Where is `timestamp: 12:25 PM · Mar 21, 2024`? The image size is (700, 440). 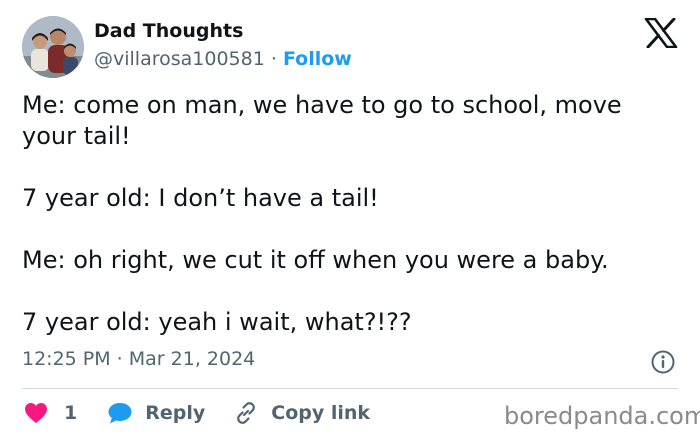
timestamp: 12:25 PM · Mar 21, 2024 is located at coordinates (138, 359).